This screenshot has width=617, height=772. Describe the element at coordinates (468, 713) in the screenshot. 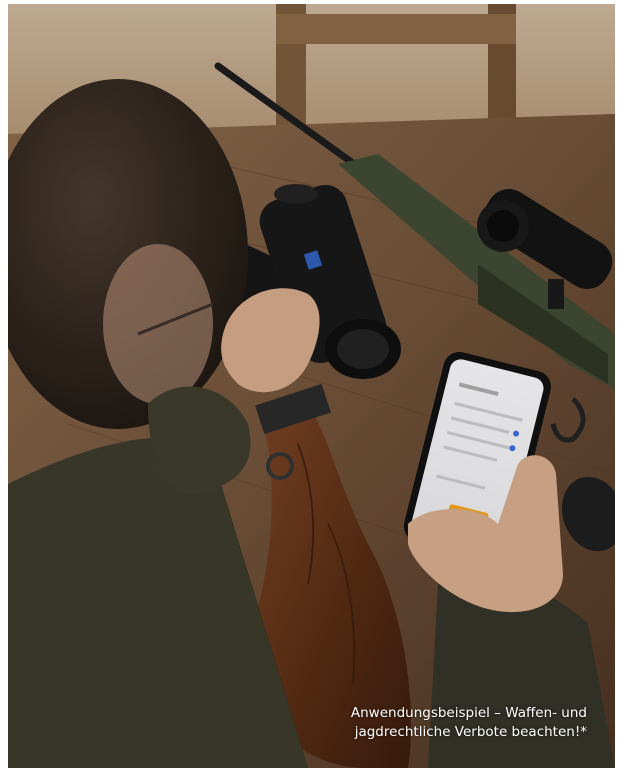

I see `caption-line-1: Anwendungsbeispiel – Waffen- und` at that location.